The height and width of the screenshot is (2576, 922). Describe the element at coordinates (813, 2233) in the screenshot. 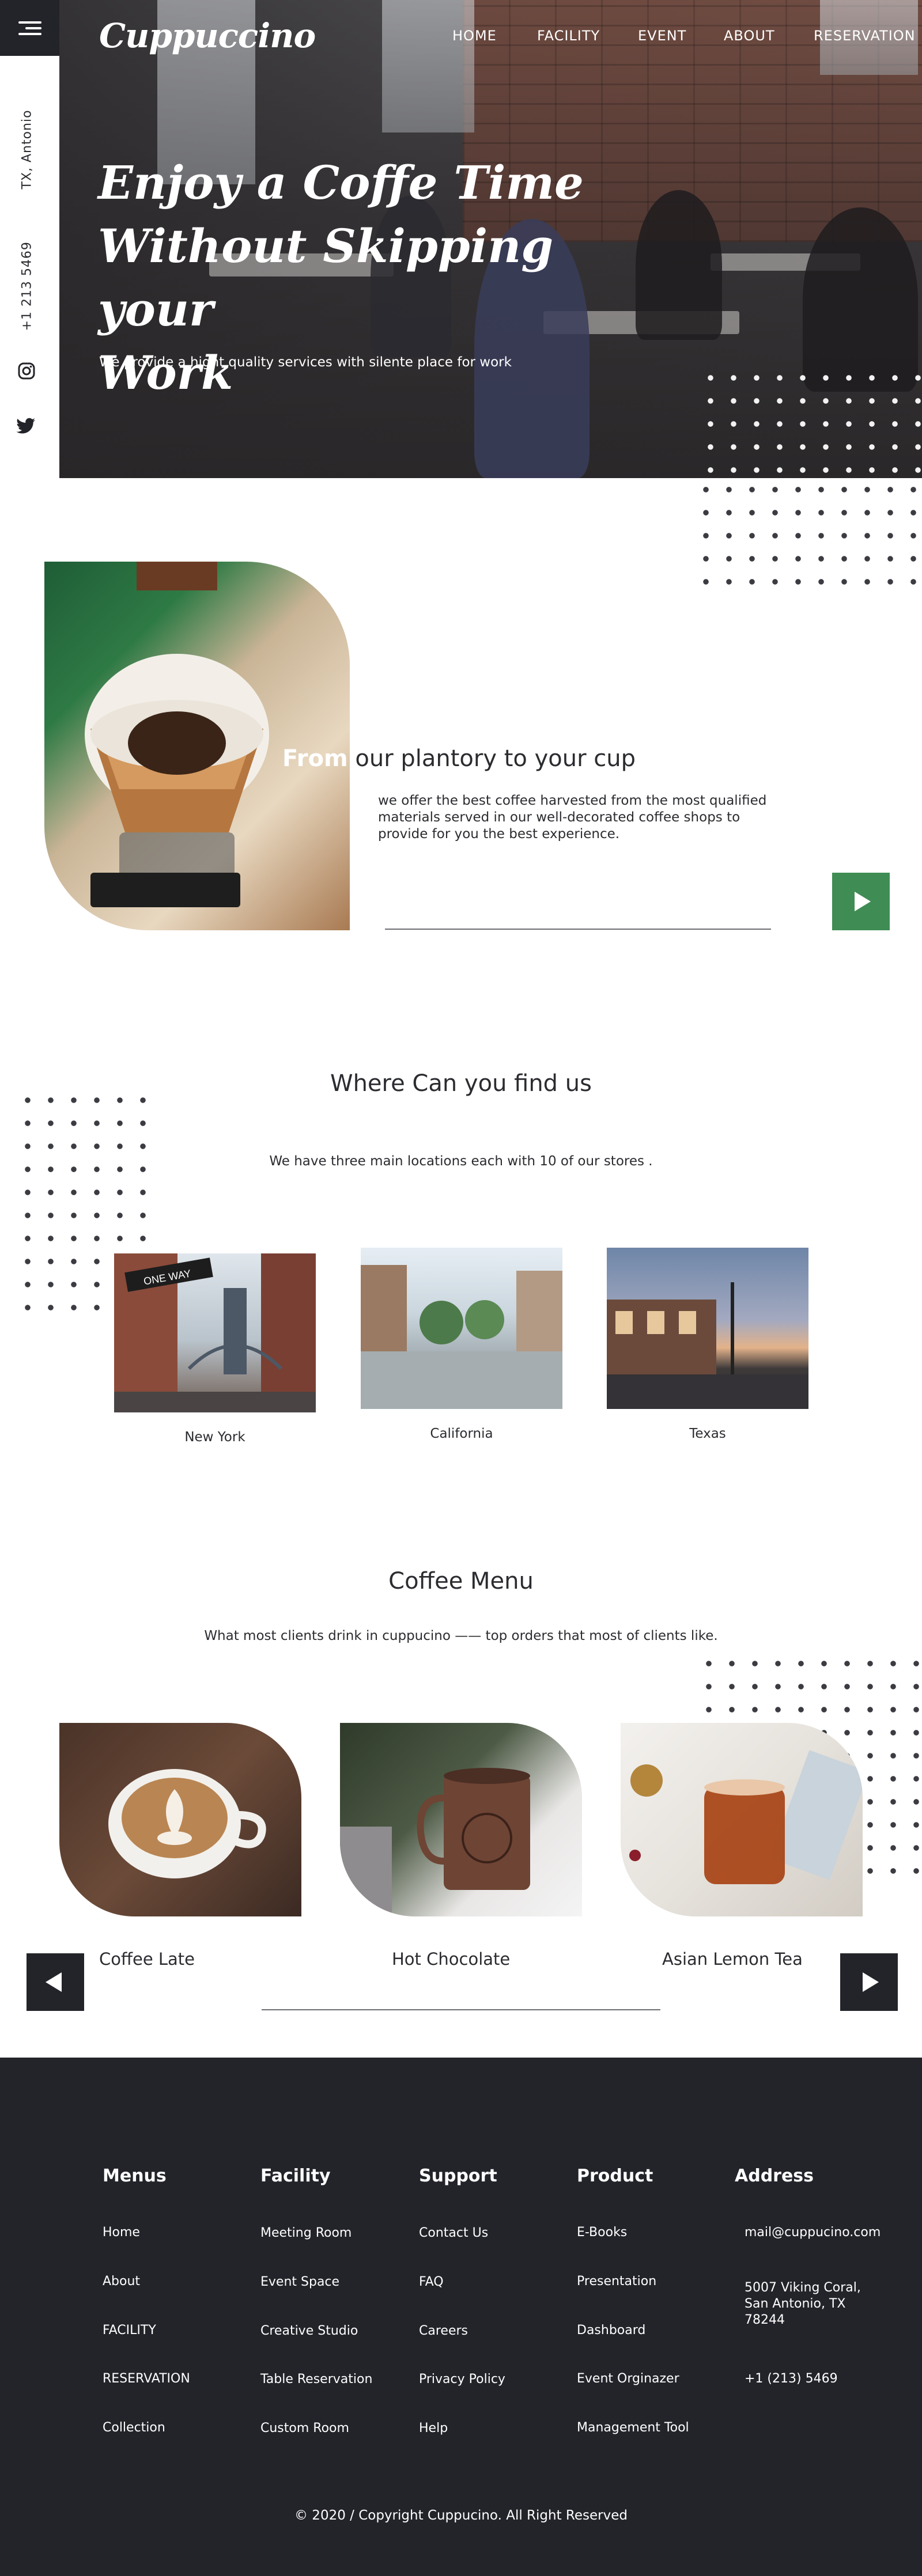

I see `footer-email: mail@cuppucino.com` at that location.